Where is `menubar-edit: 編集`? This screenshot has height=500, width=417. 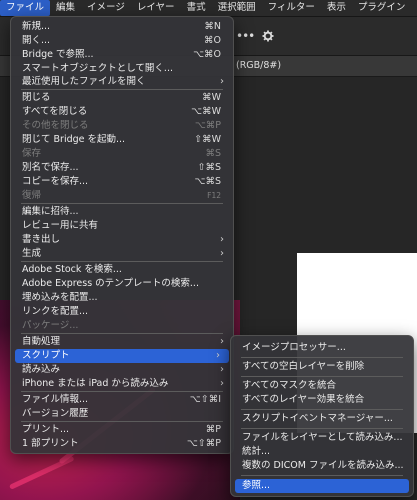
menubar-edit: 編集 is located at coordinates (65, 8).